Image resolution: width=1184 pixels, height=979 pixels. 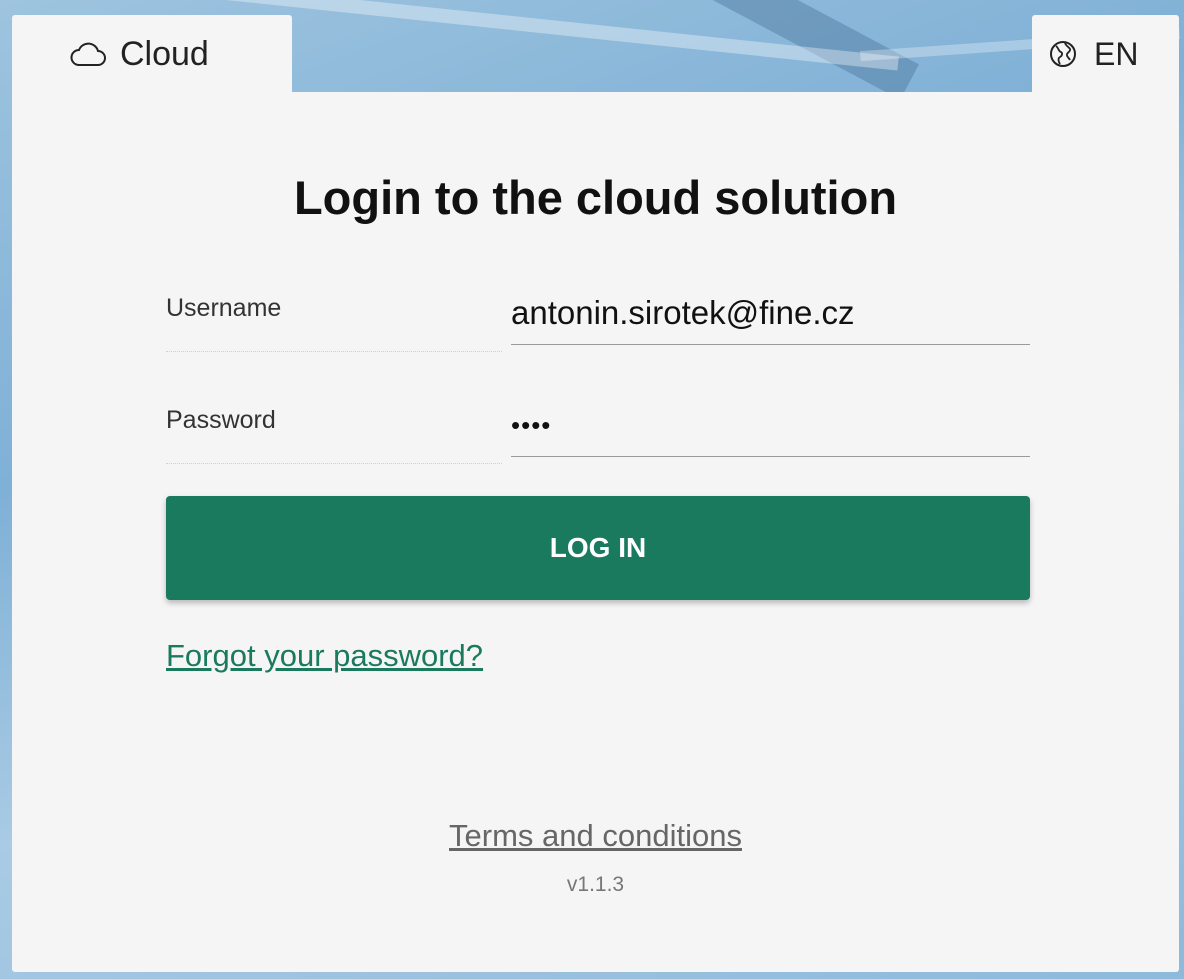 What do you see at coordinates (324, 656) in the screenshot?
I see `forgot-password-link: Forgot your password?` at bounding box center [324, 656].